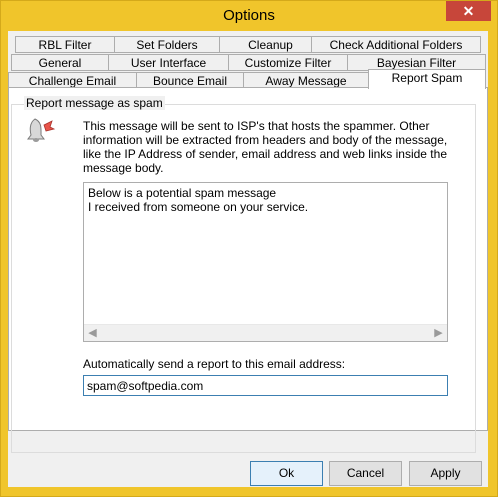 Image resolution: width=498 pixels, height=497 pixels. What do you see at coordinates (270, 44) in the screenshot?
I see `tab-cleanup: Cleanup` at bounding box center [270, 44].